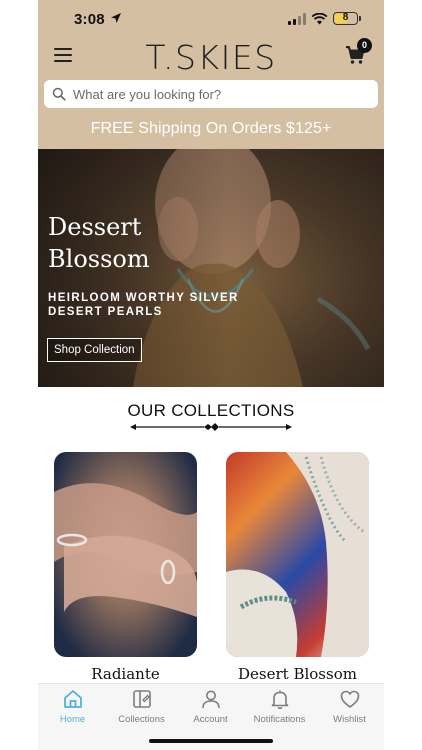 The width and height of the screenshot is (422, 750). Describe the element at coordinates (99, 243) in the screenshot. I see `hero-title: Dessert Blossom` at that location.